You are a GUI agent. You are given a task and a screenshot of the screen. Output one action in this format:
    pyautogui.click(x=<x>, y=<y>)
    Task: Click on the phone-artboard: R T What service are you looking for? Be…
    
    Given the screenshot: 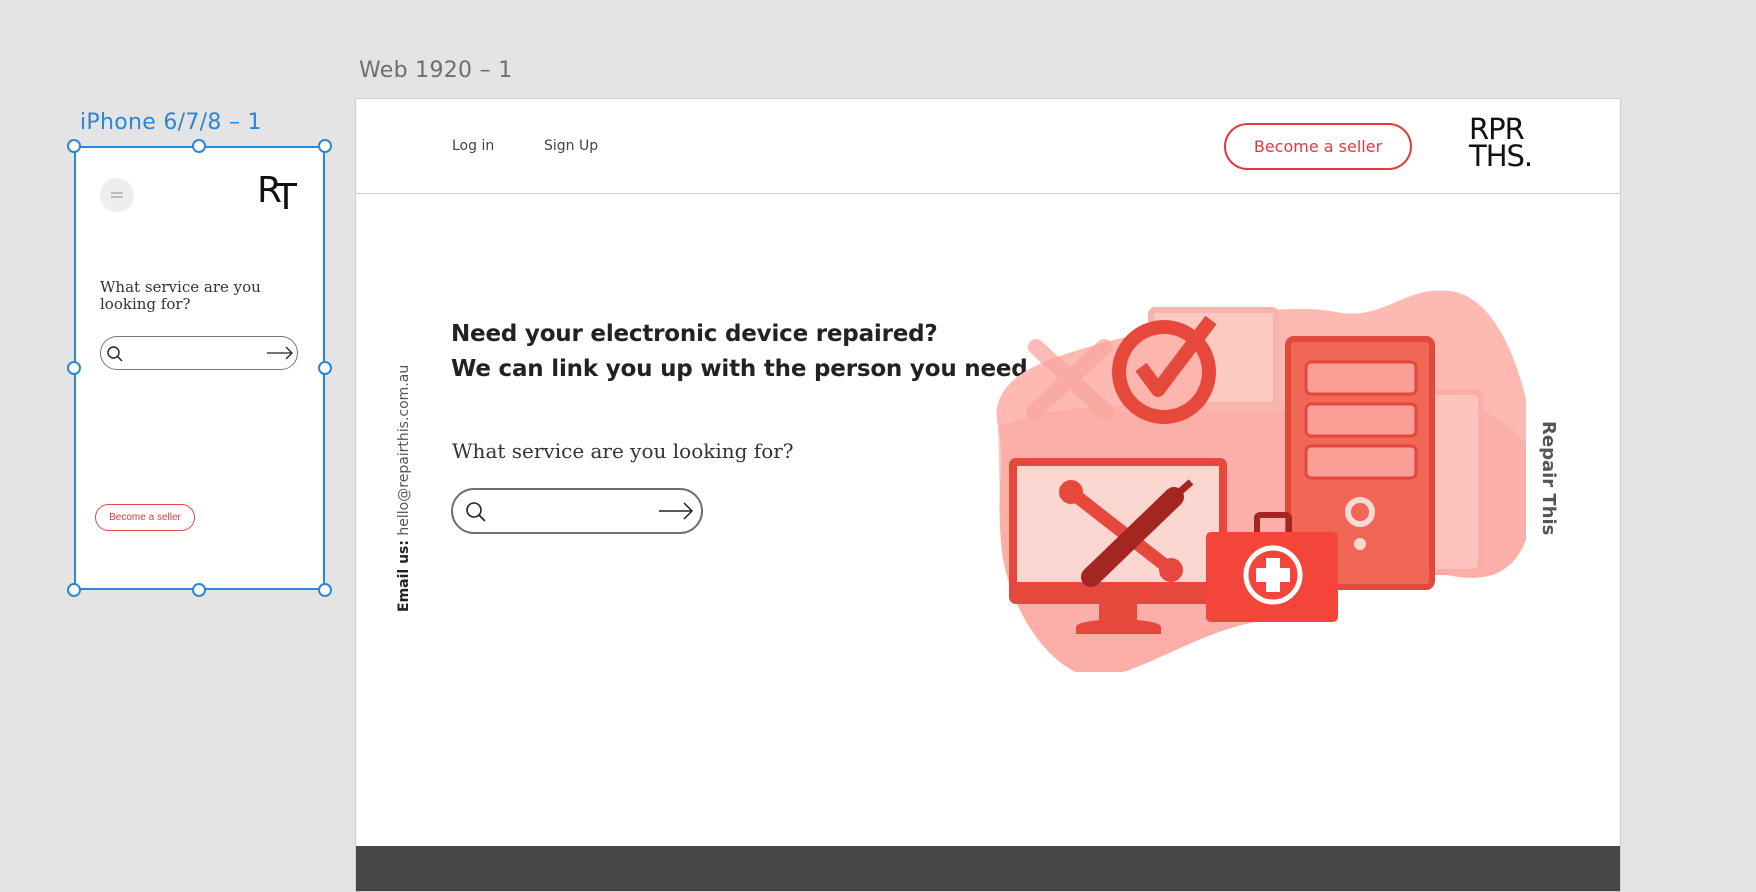 What is the action you would take?
    pyautogui.click(x=200, y=368)
    